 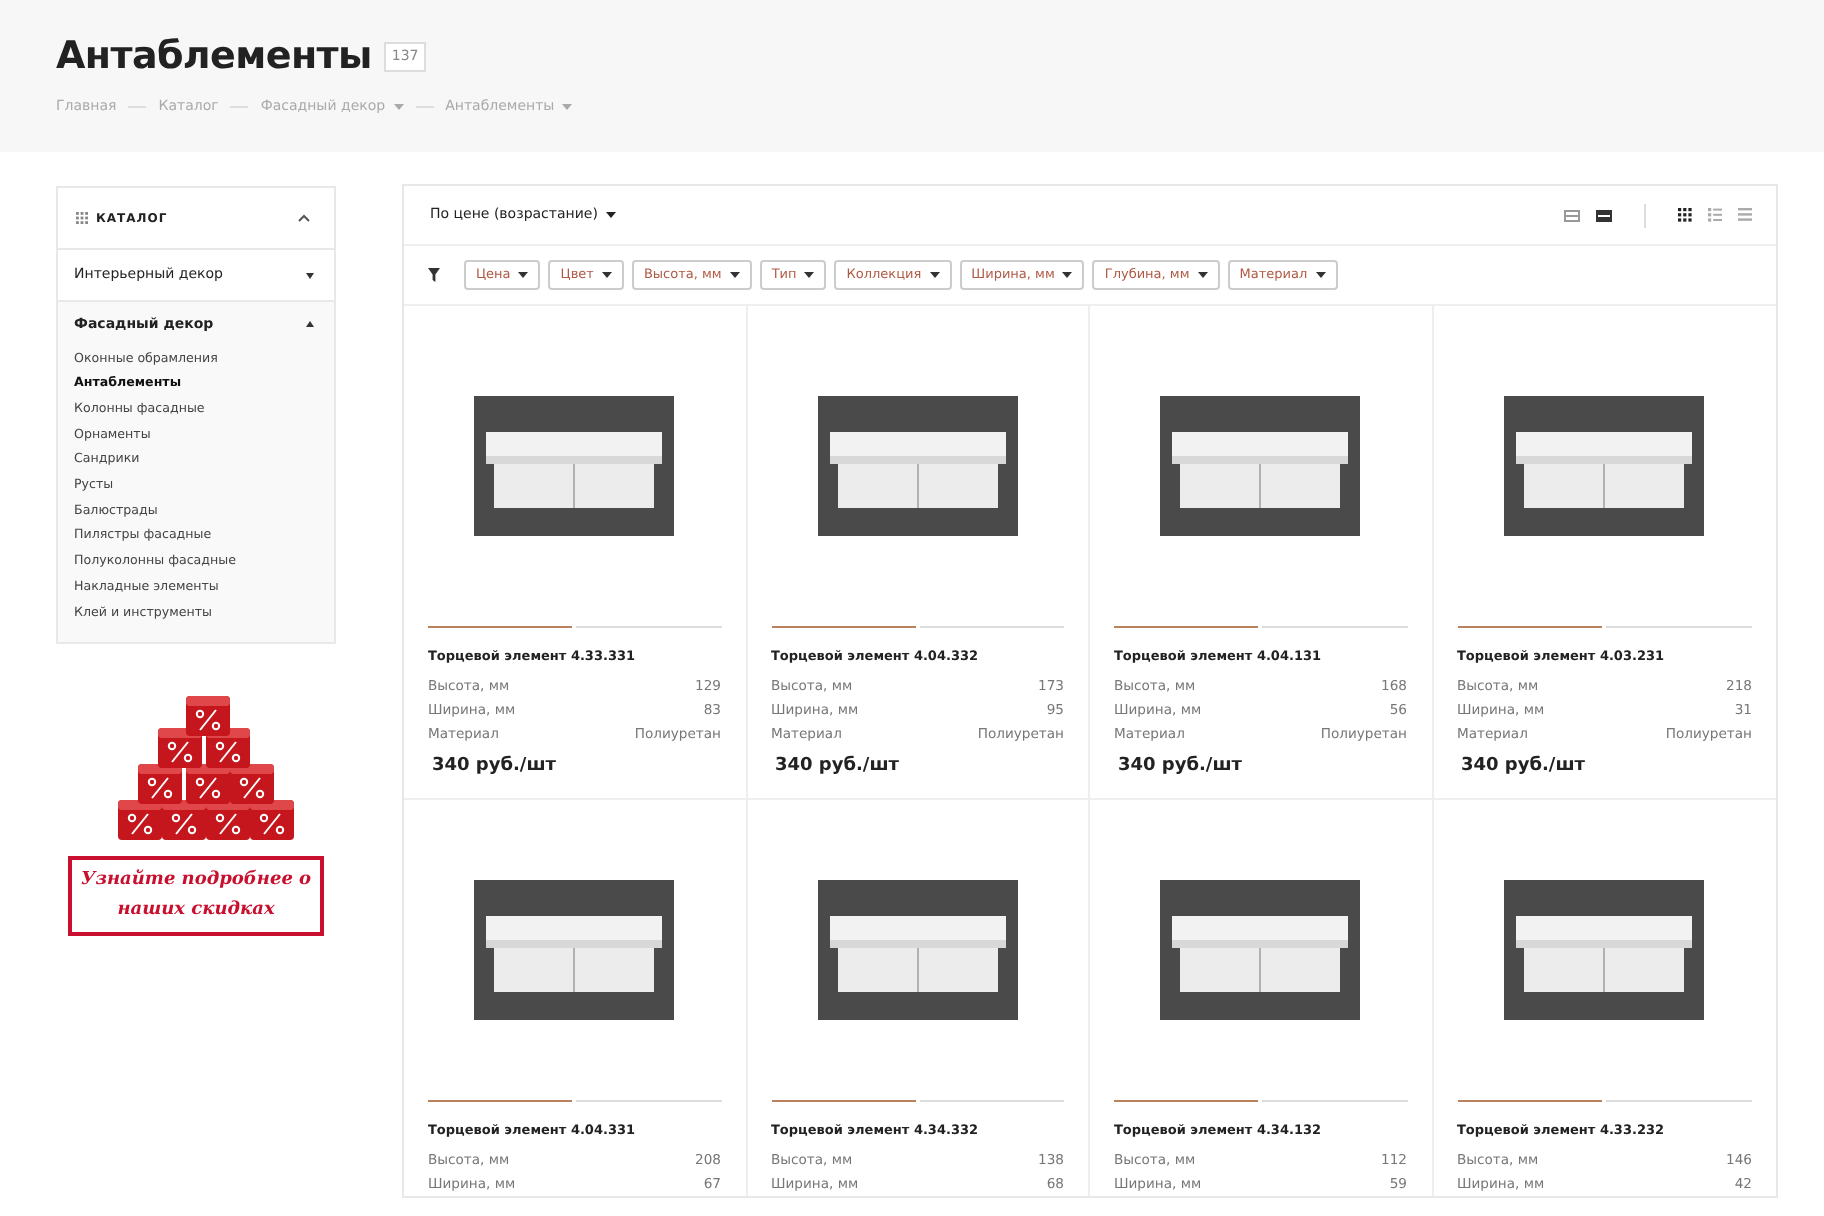 What do you see at coordinates (304, 218) in the screenshot?
I see `chevron-icon` at bounding box center [304, 218].